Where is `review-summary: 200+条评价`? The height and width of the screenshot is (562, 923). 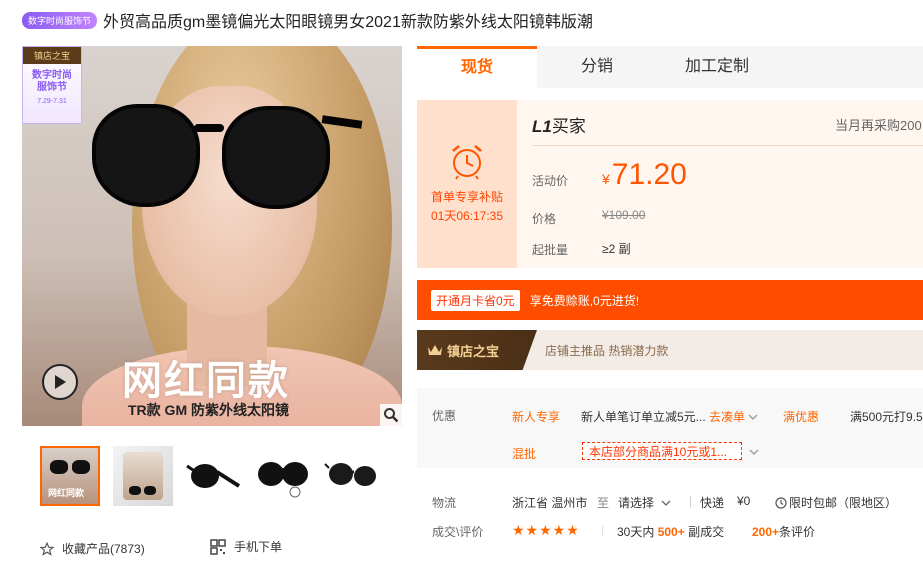 review-summary: 200+条评价 is located at coordinates (783, 531).